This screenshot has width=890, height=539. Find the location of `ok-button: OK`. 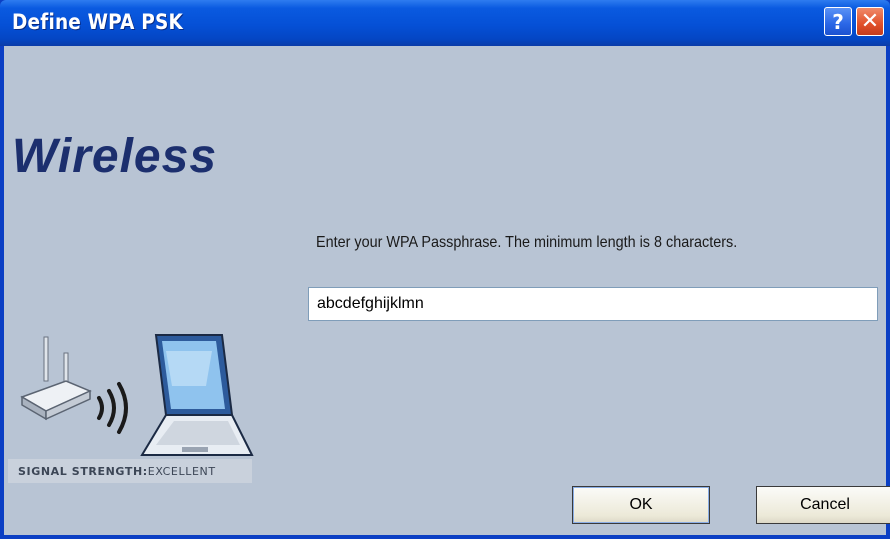

ok-button: OK is located at coordinates (641, 505).